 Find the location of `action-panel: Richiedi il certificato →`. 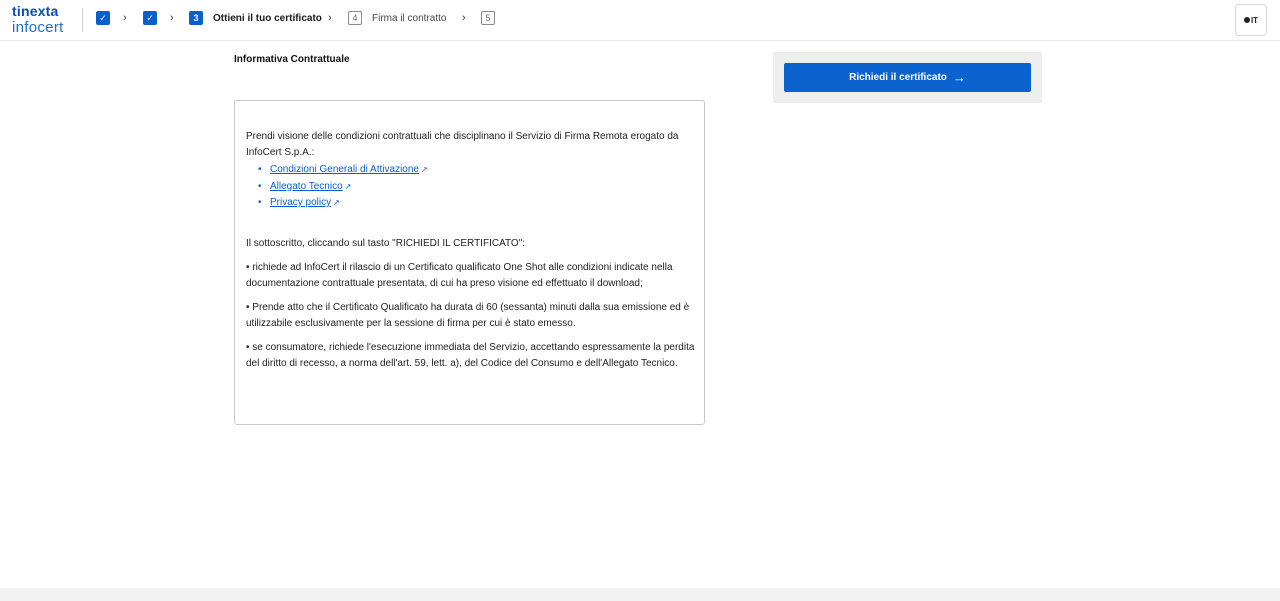

action-panel: Richiedi il certificato → is located at coordinates (907, 77).